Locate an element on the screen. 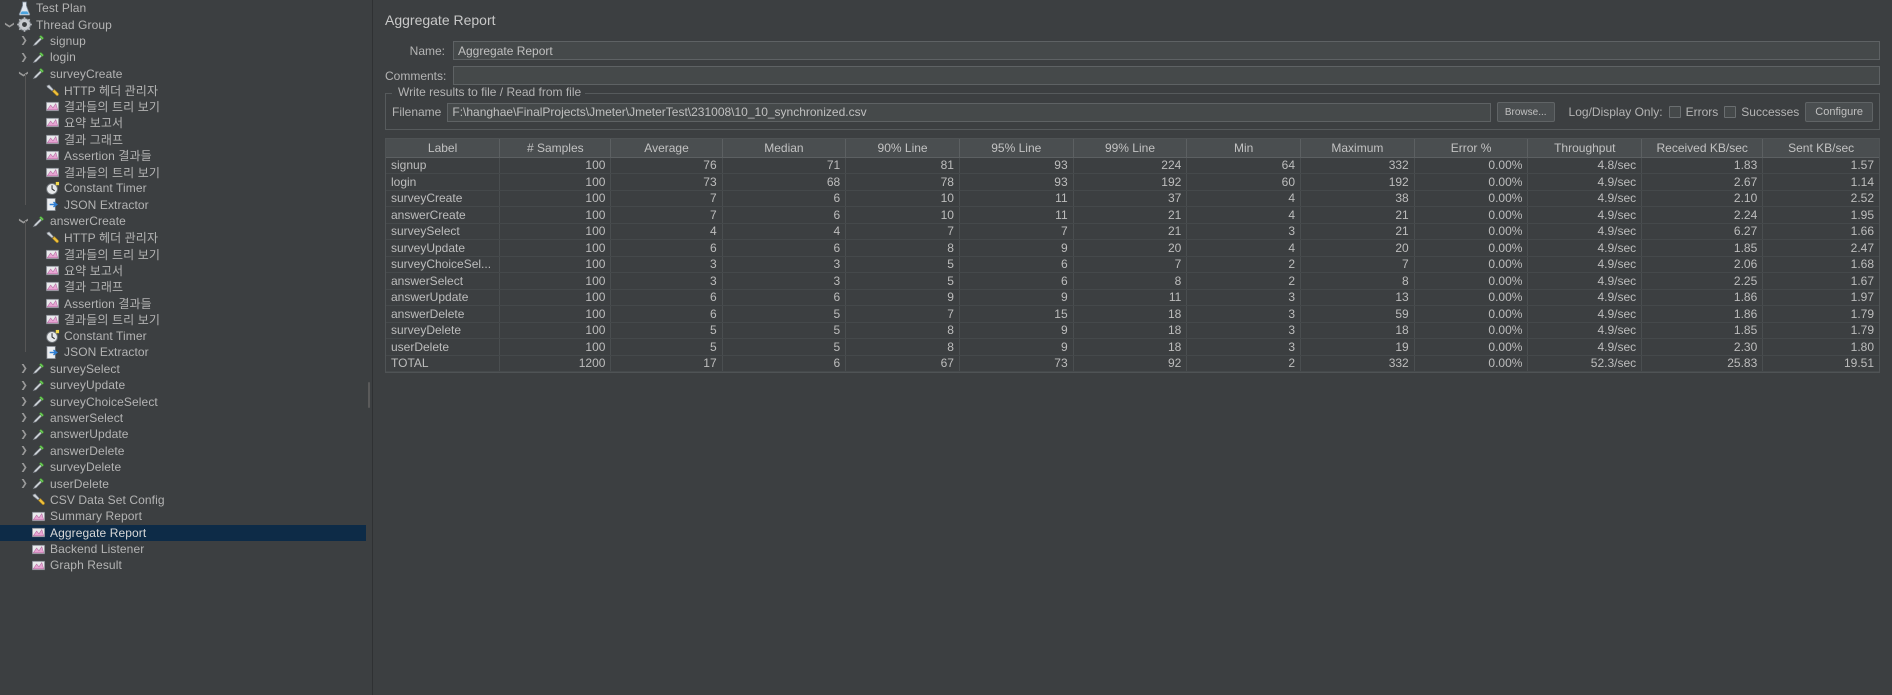  table-column-header: Sent KB/sec is located at coordinates (1820, 148).